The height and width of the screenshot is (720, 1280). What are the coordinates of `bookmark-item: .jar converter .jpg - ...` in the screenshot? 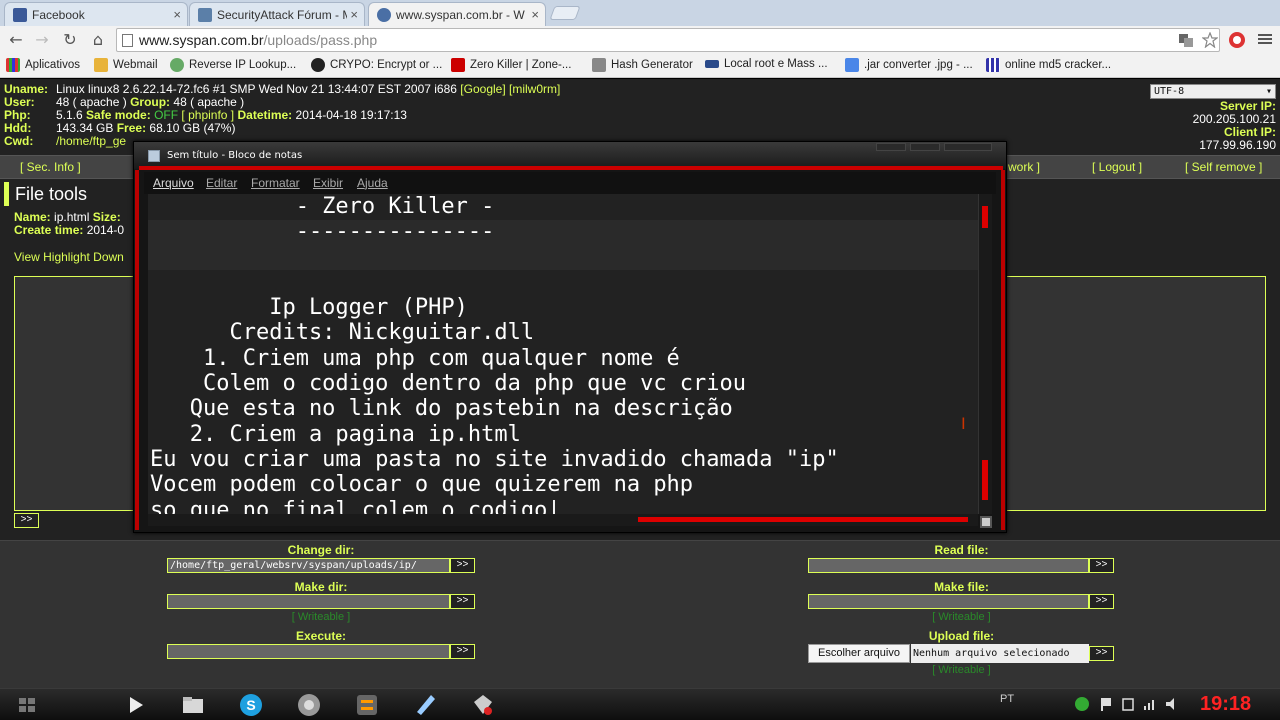 It's located at (909, 65).